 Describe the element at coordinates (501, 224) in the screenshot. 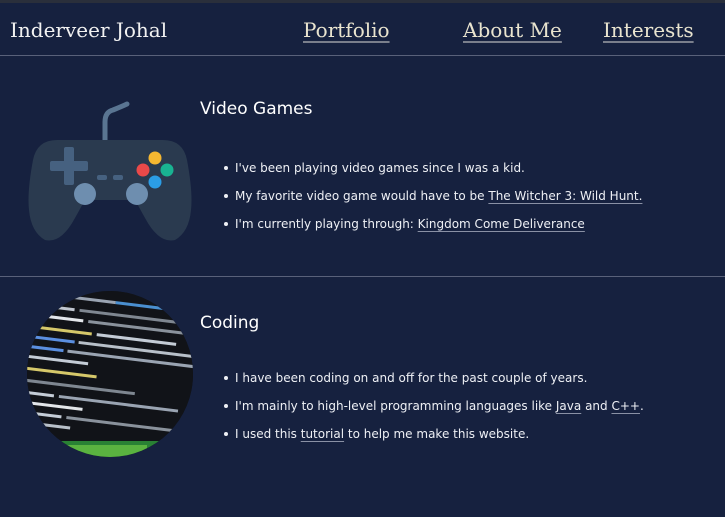

I see `link-kingdom-come: Kingdom Come Deliverance` at that location.